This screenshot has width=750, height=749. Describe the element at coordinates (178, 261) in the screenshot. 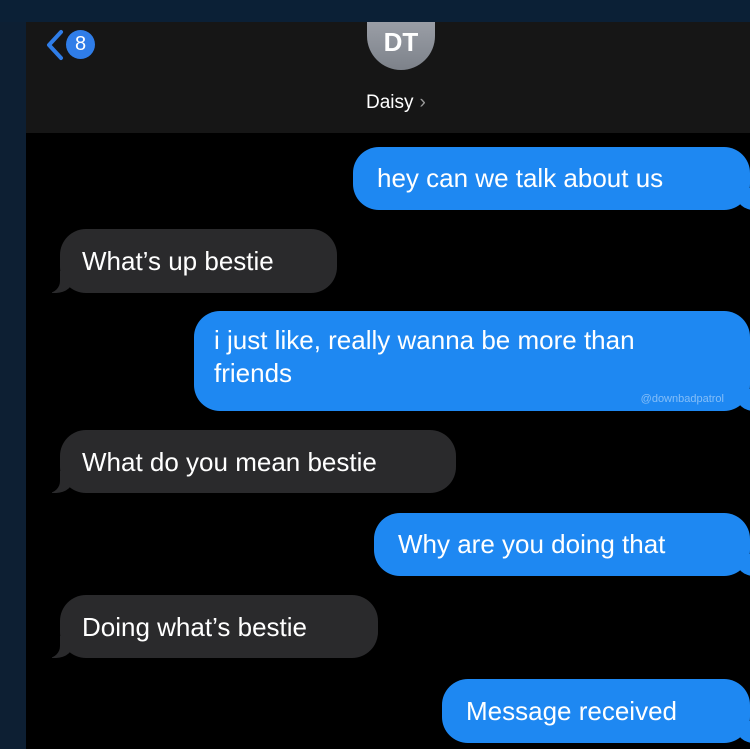

I see `message-text: What’s up bestie` at that location.